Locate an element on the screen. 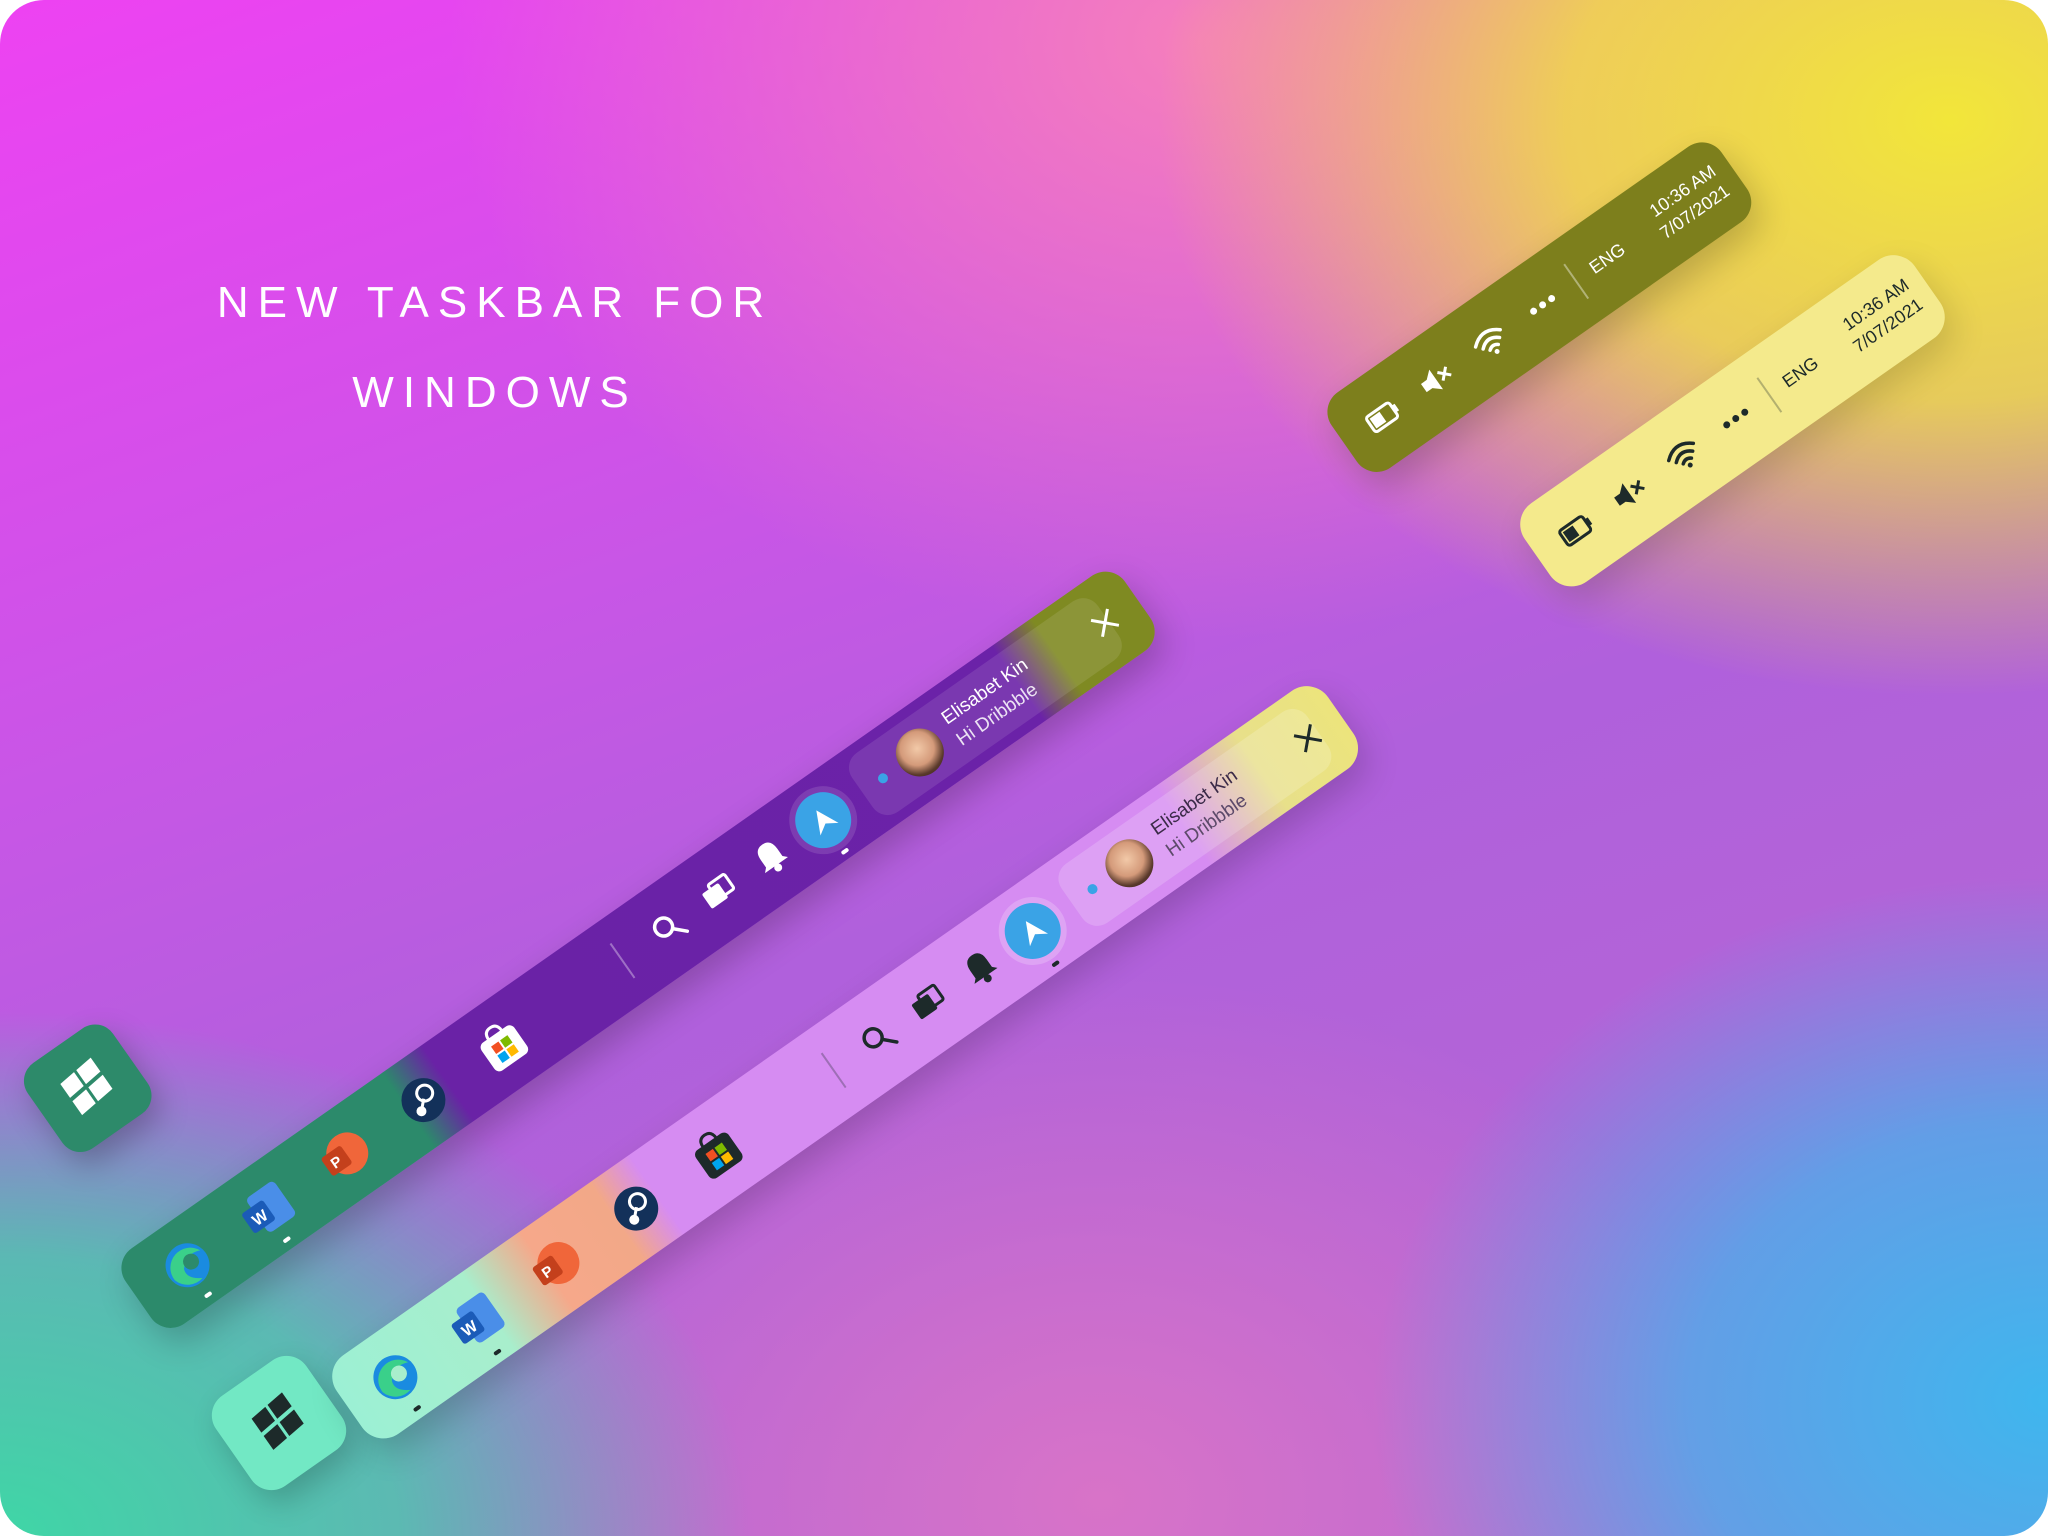 Image resolution: width=2048 pixels, height=1536 pixels. start-button is located at coordinates (88, 1088).